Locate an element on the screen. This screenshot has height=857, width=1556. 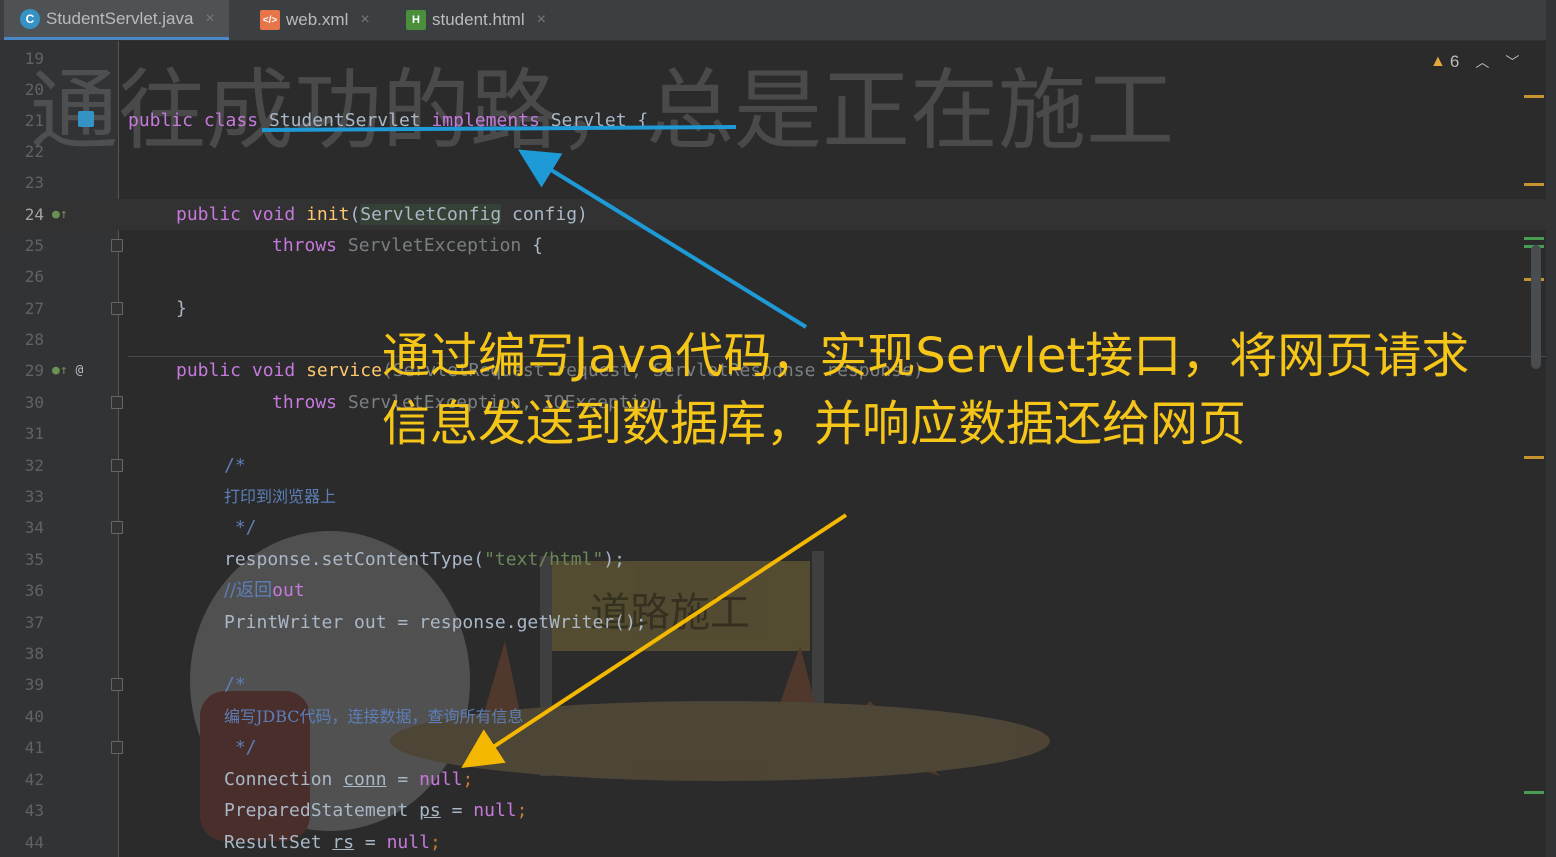
code-line: 43 PreparedStatement ps = null; is located at coordinates (276, 810).